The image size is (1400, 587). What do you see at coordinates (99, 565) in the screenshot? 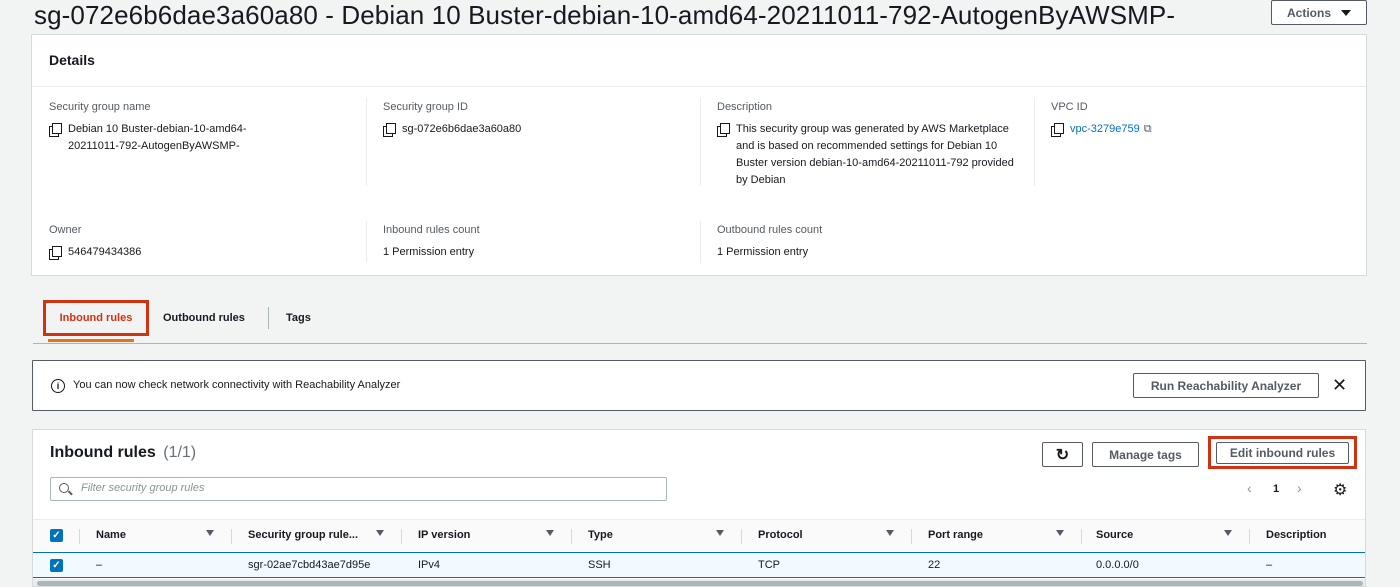
I see `cell-name: –` at bounding box center [99, 565].